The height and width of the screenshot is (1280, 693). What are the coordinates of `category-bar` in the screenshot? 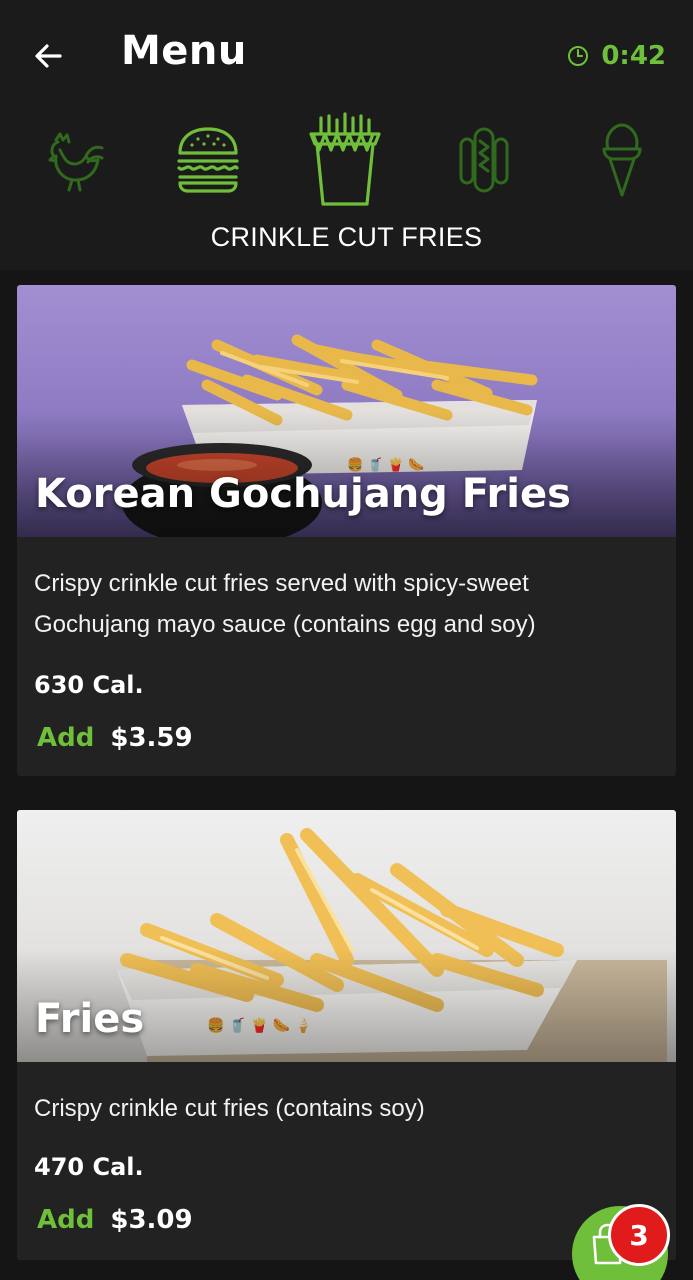 It's located at (346, 160).